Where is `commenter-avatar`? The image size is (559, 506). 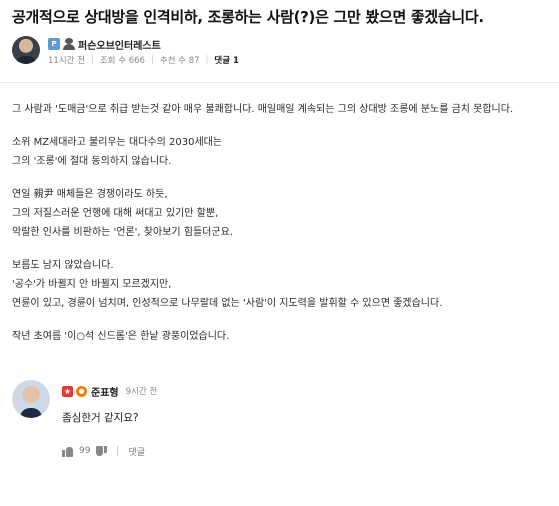 commenter-avatar is located at coordinates (31, 399).